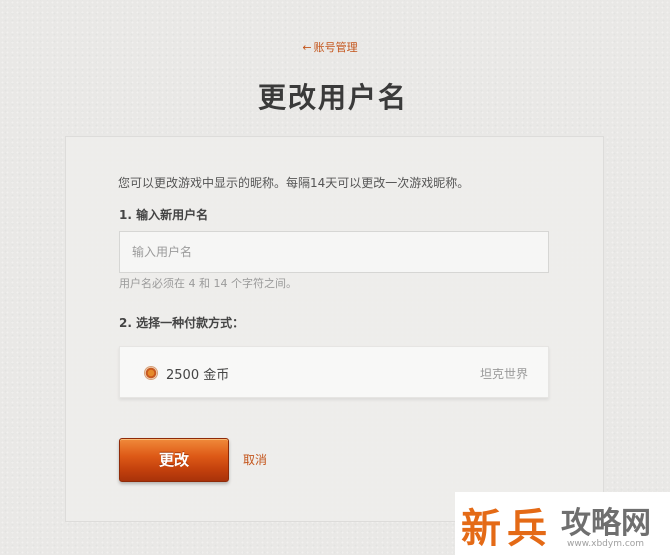  What do you see at coordinates (198, 375) in the screenshot?
I see `payment-price: 2500 金币` at bounding box center [198, 375].